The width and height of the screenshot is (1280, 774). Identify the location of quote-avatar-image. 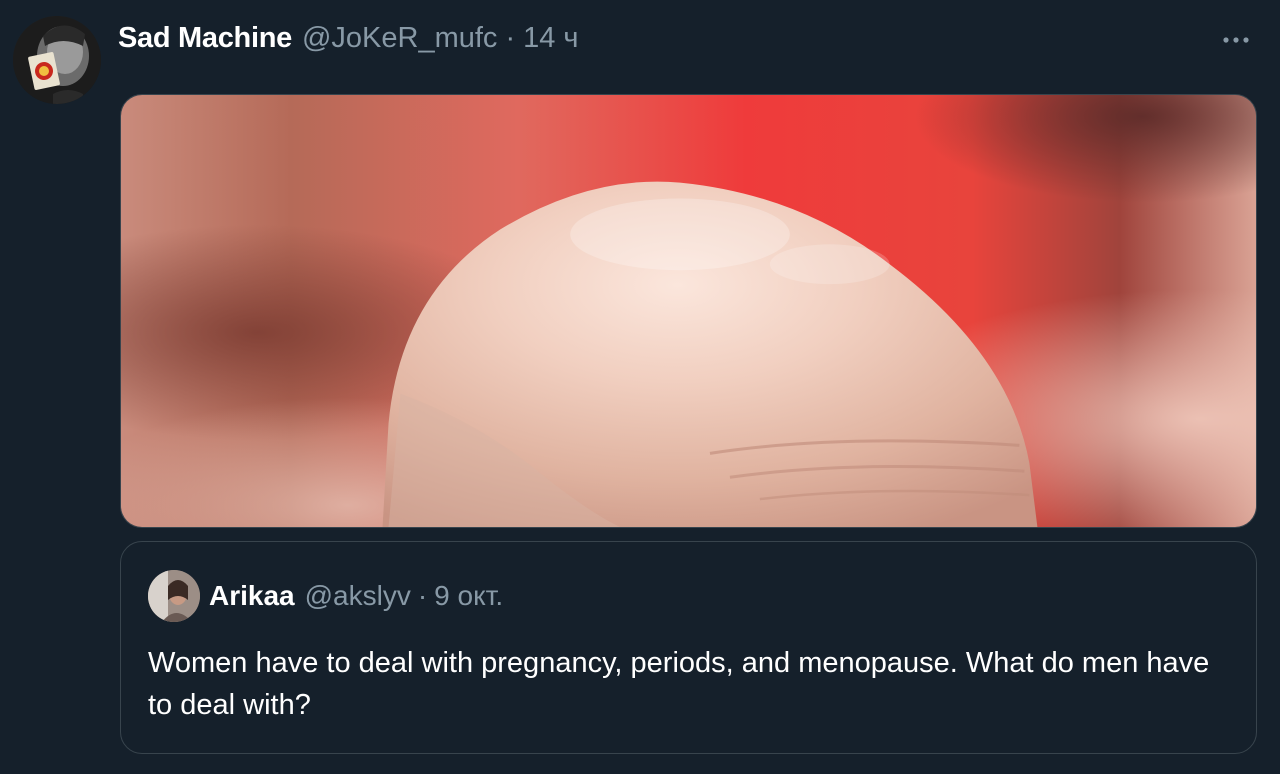
(174, 596).